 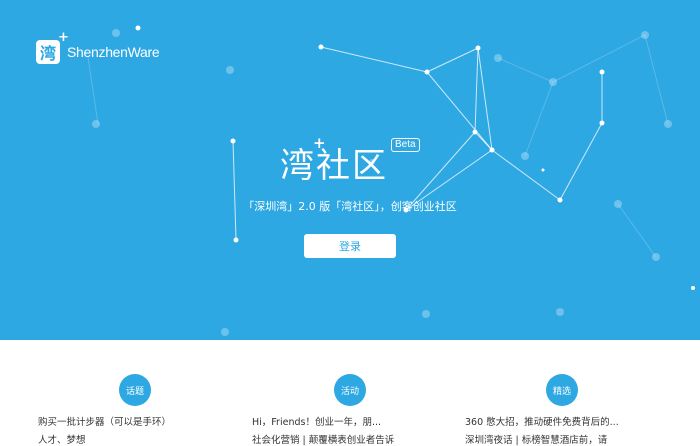 I want to click on brand-logo: 湾 + ShenzhenWare, so click(x=98, y=47).